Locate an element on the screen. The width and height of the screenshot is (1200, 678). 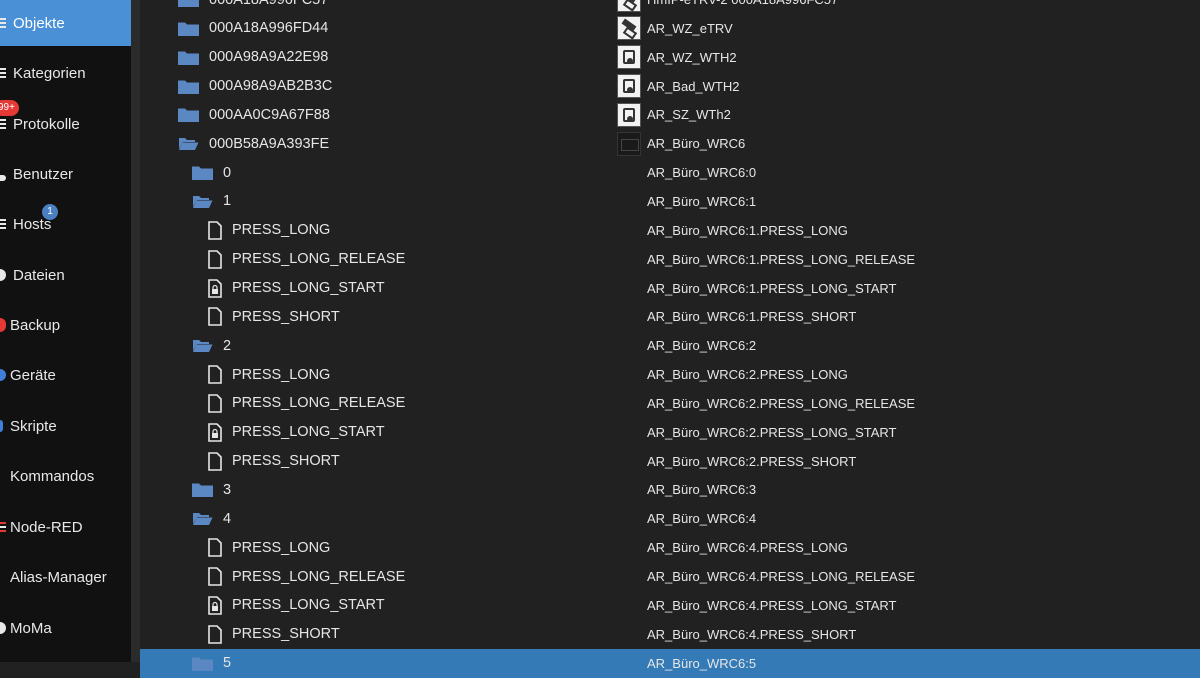
tree-row: 000B58A9A393FE AR_Büro_WRC6 is located at coordinates (670, 143).